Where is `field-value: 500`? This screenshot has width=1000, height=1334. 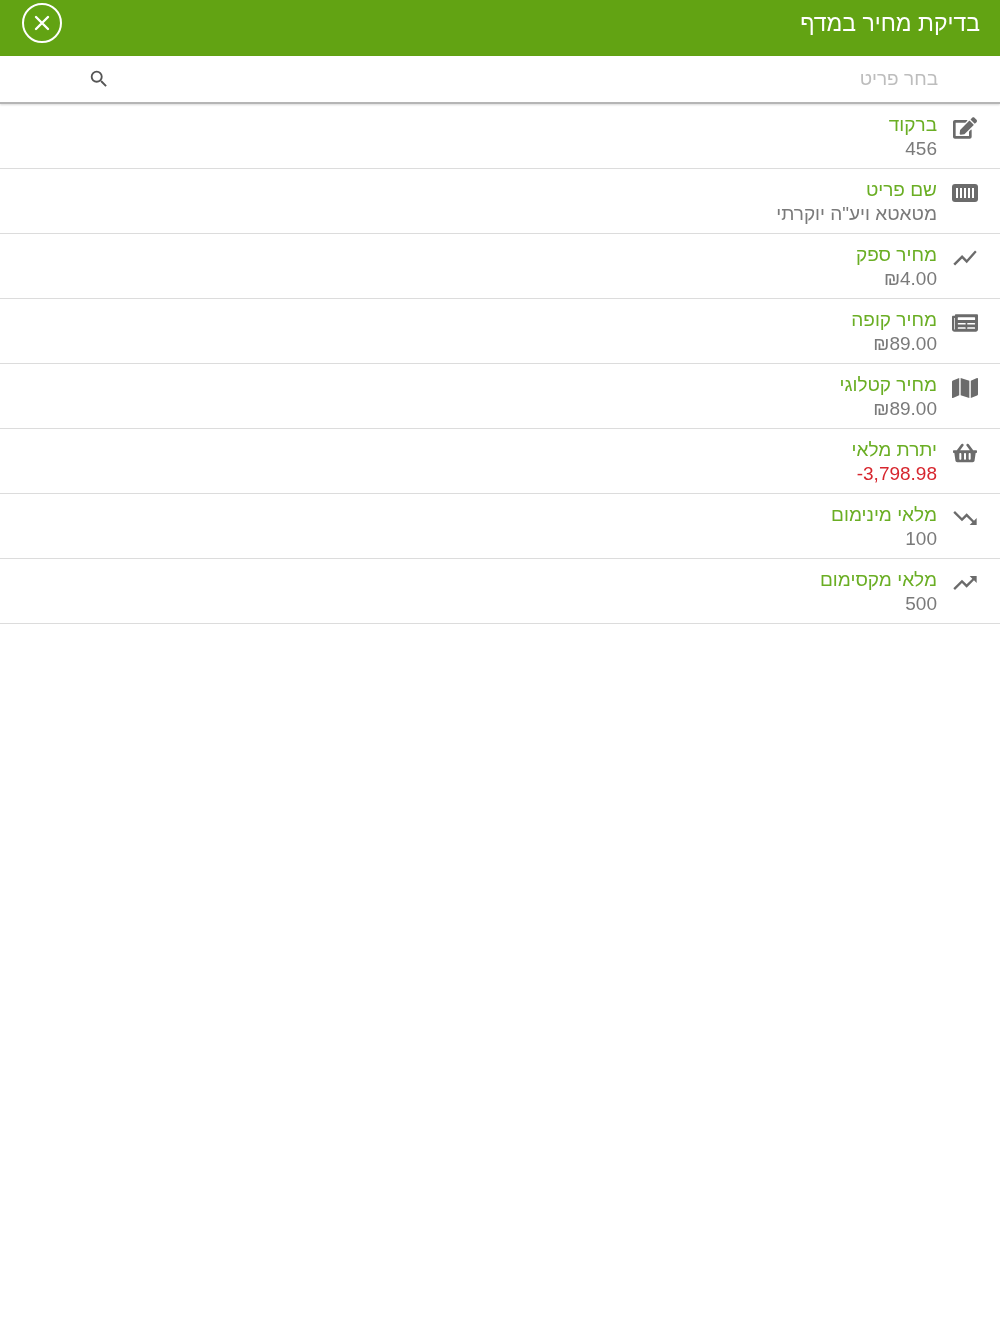 field-value: 500 is located at coordinates (921, 604).